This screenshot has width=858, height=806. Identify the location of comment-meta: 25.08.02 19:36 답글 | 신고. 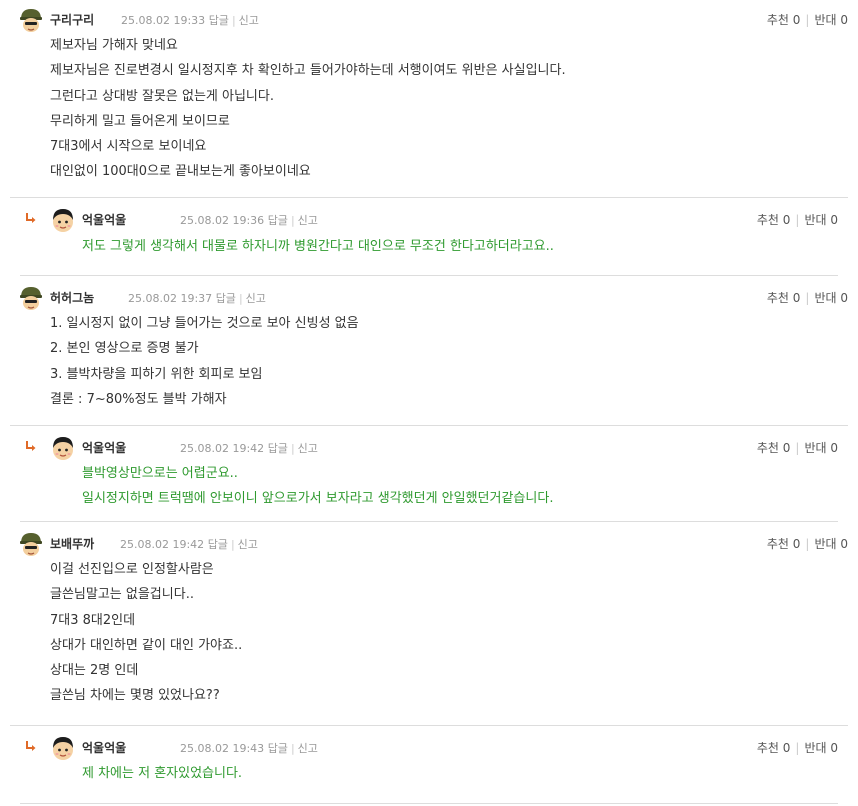
(249, 220).